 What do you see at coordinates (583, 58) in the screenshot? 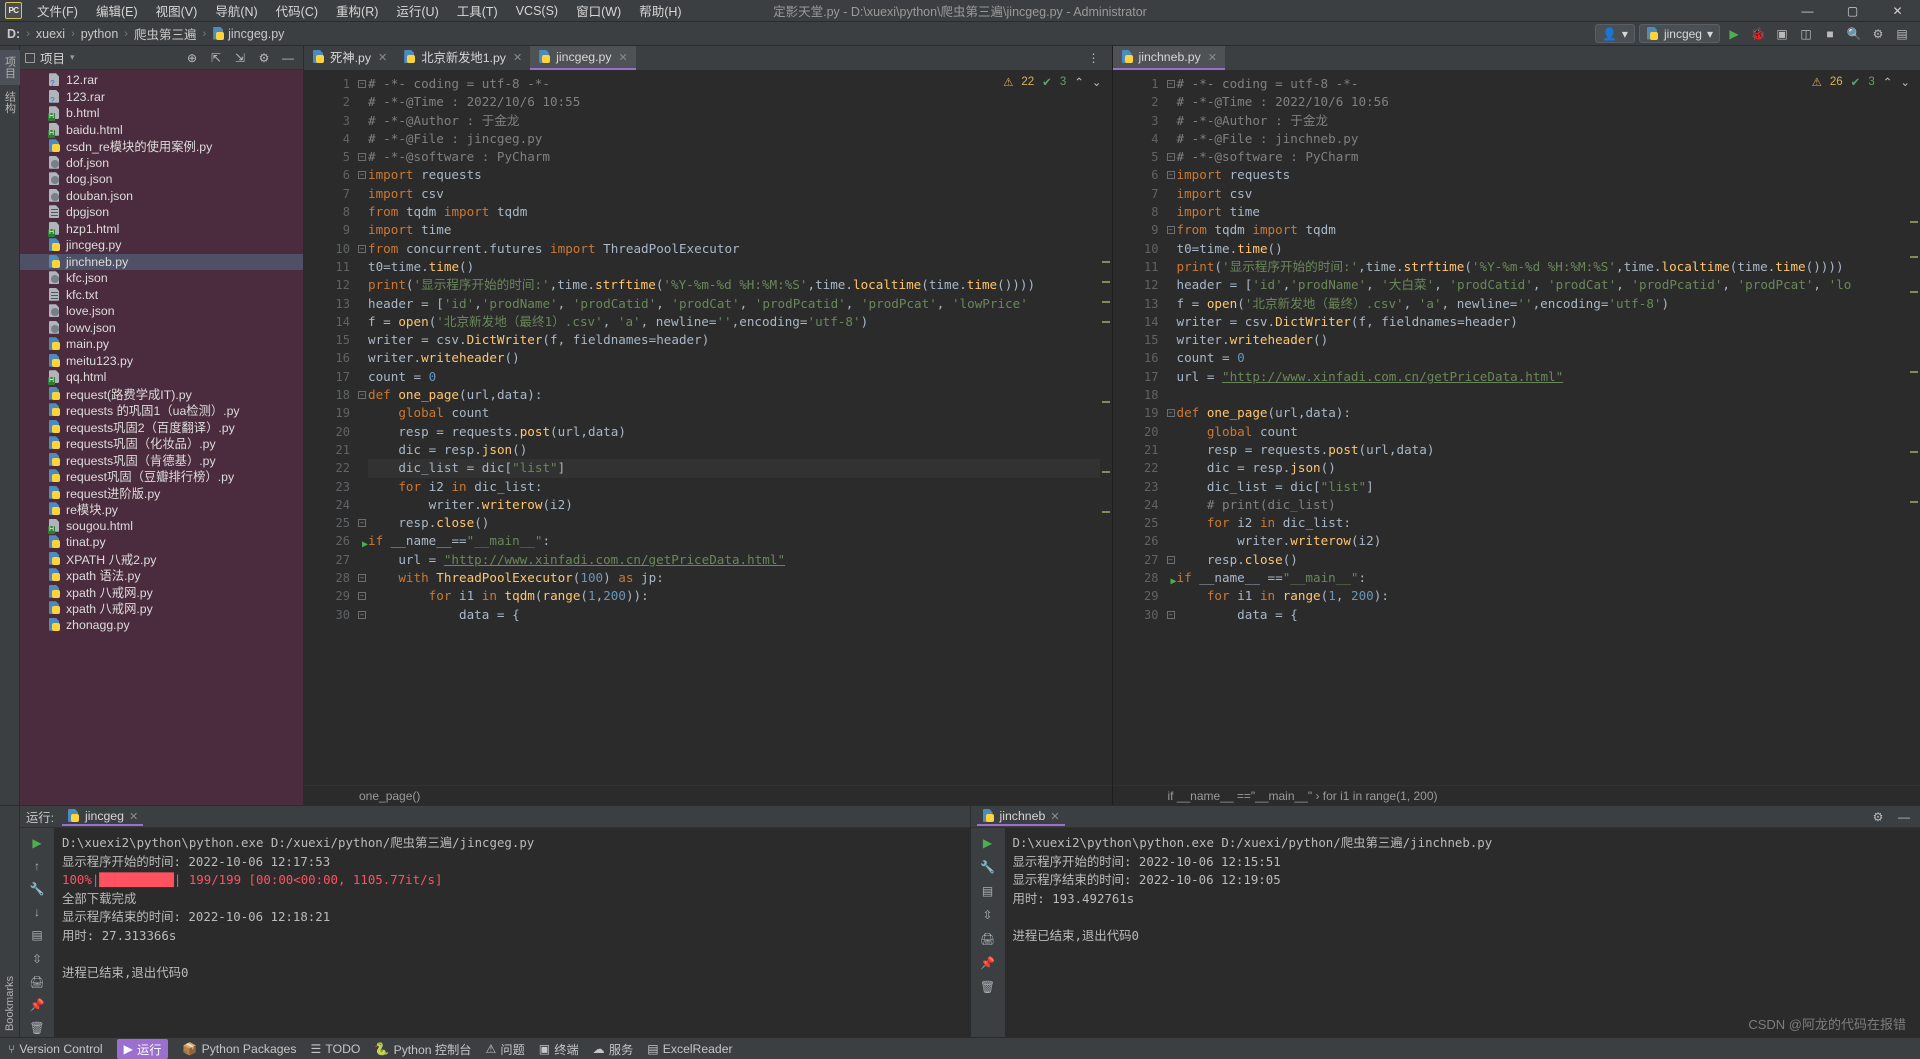
I see `editor-tab-jincgeg: jincgeg.py ✕` at bounding box center [583, 58].